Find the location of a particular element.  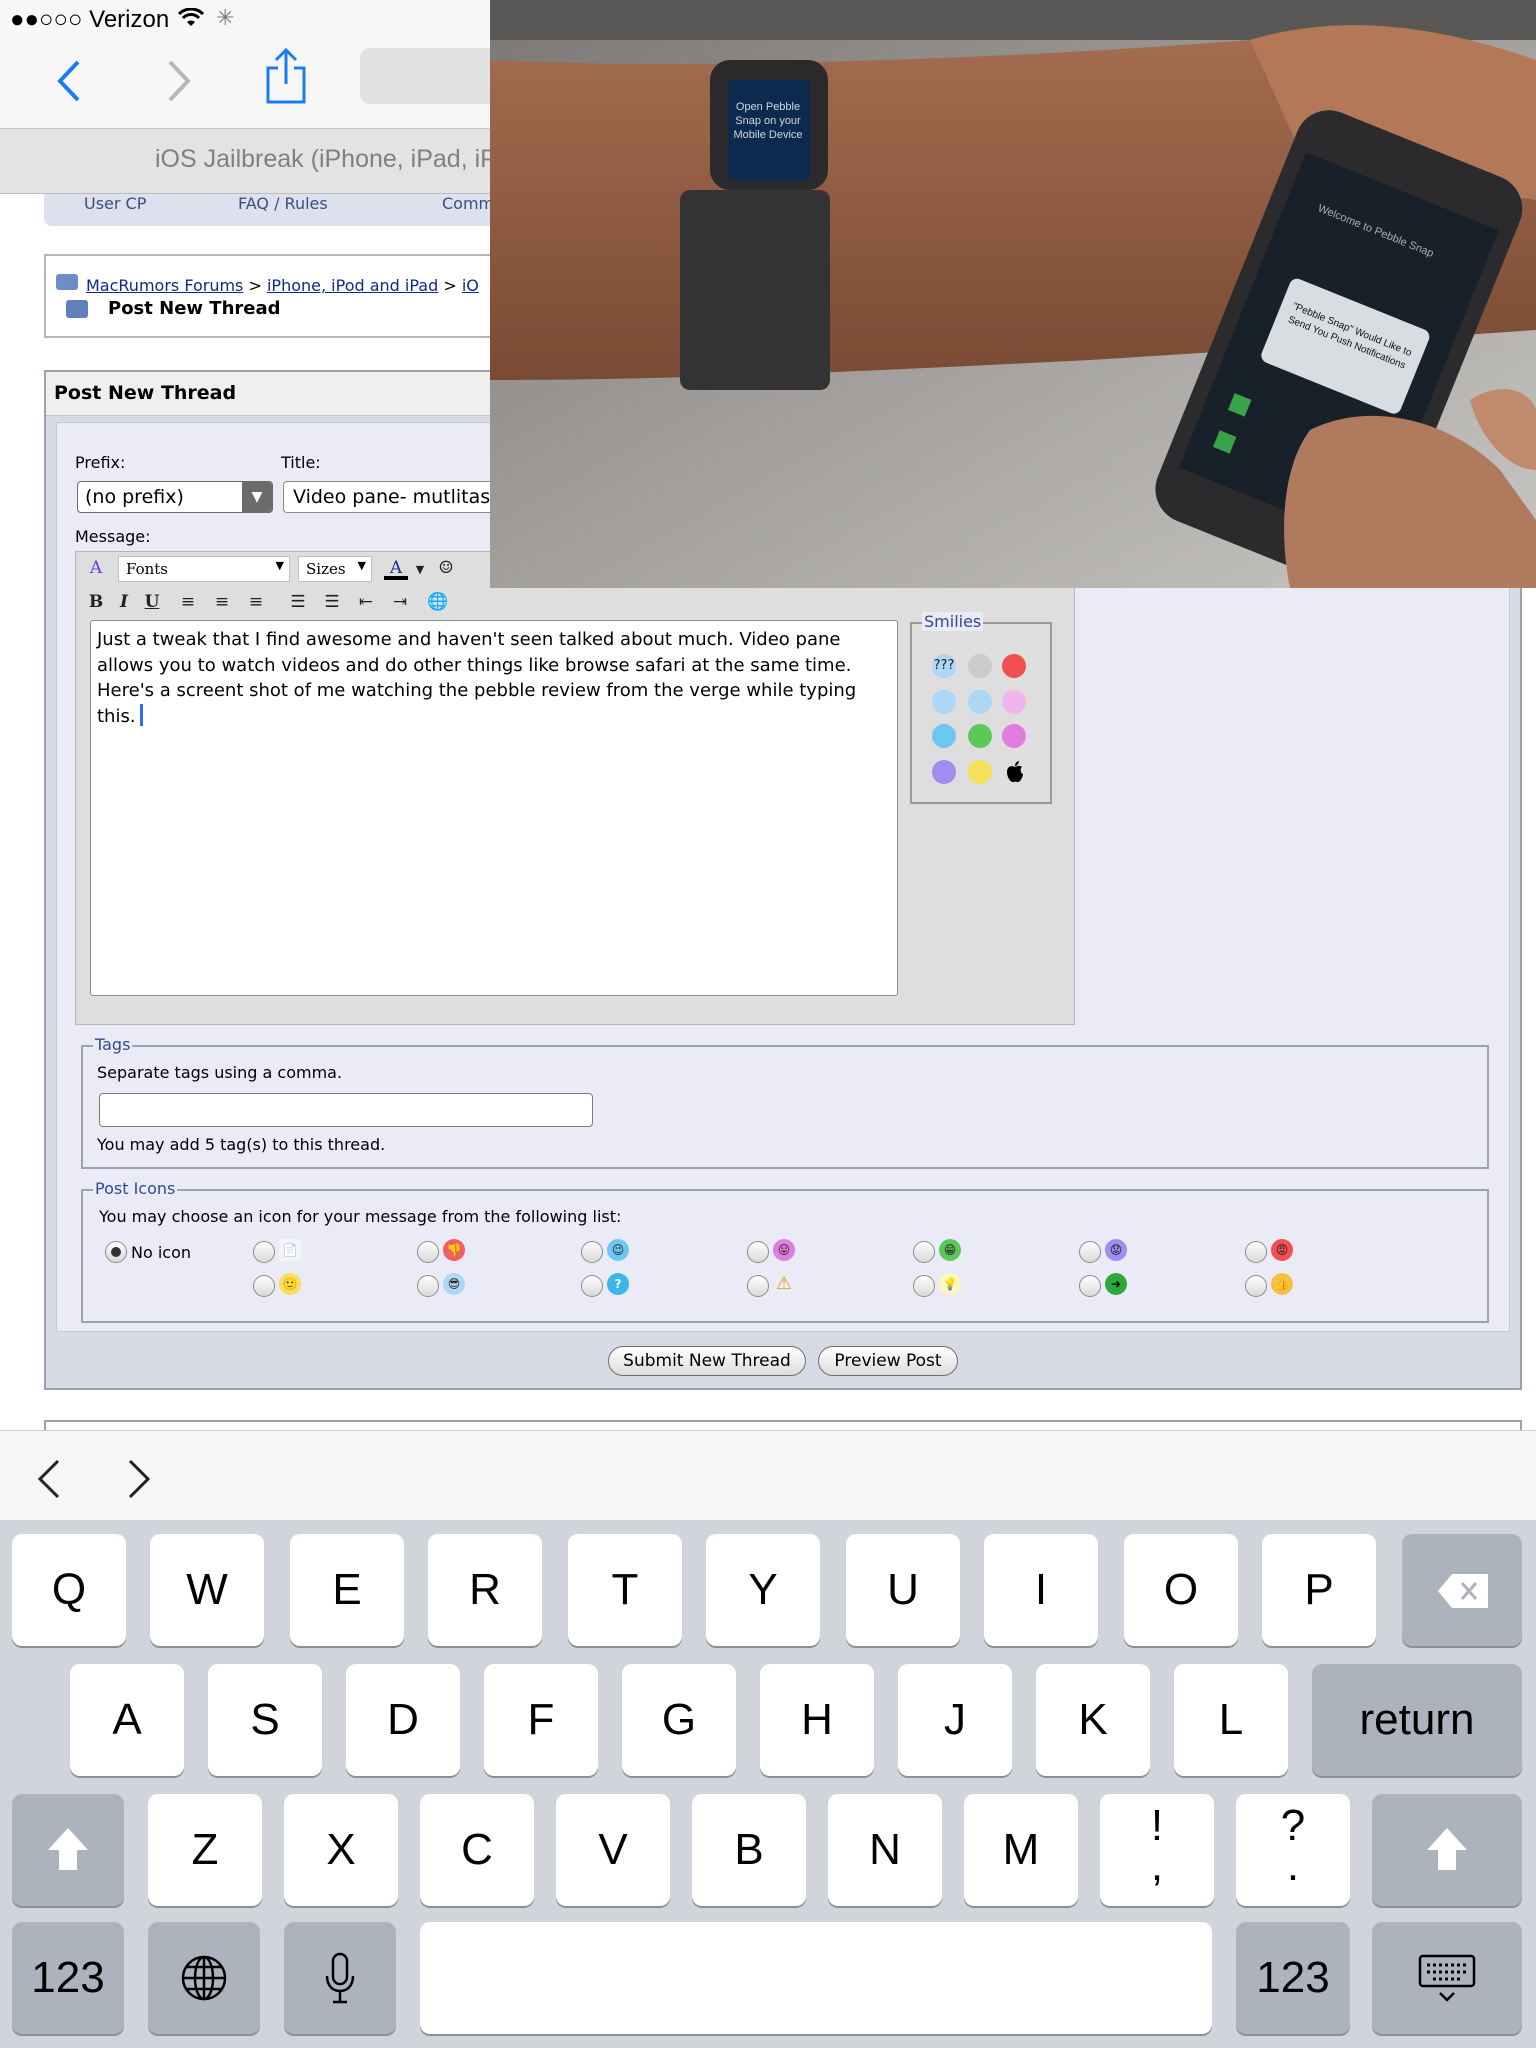

previous-field-icon is located at coordinates (49, 1479).